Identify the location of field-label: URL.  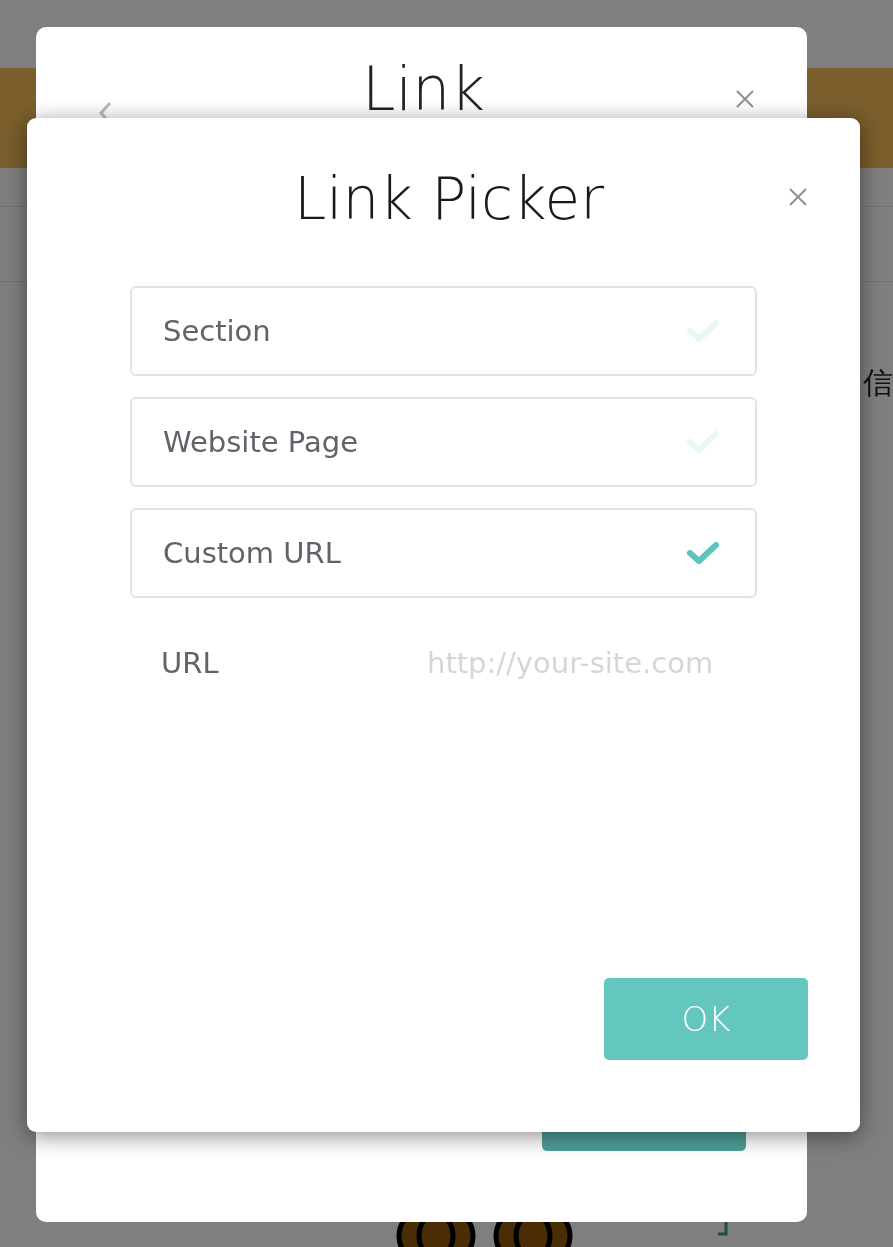
(189, 663).